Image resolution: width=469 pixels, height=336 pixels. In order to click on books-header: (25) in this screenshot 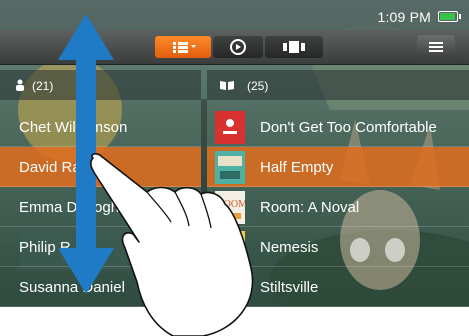, I will do `click(338, 85)`.